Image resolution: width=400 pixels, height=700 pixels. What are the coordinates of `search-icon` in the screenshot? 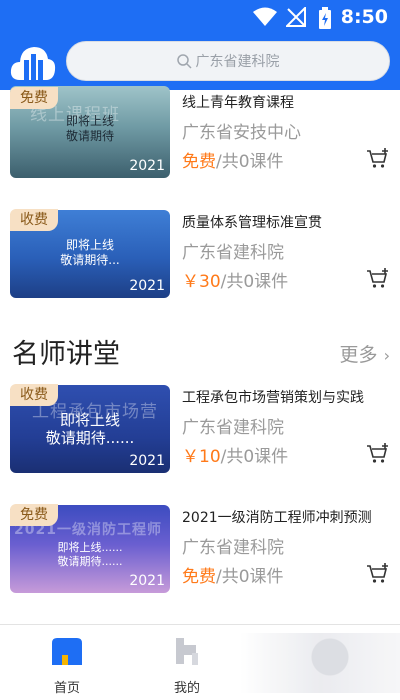 It's located at (184, 61).